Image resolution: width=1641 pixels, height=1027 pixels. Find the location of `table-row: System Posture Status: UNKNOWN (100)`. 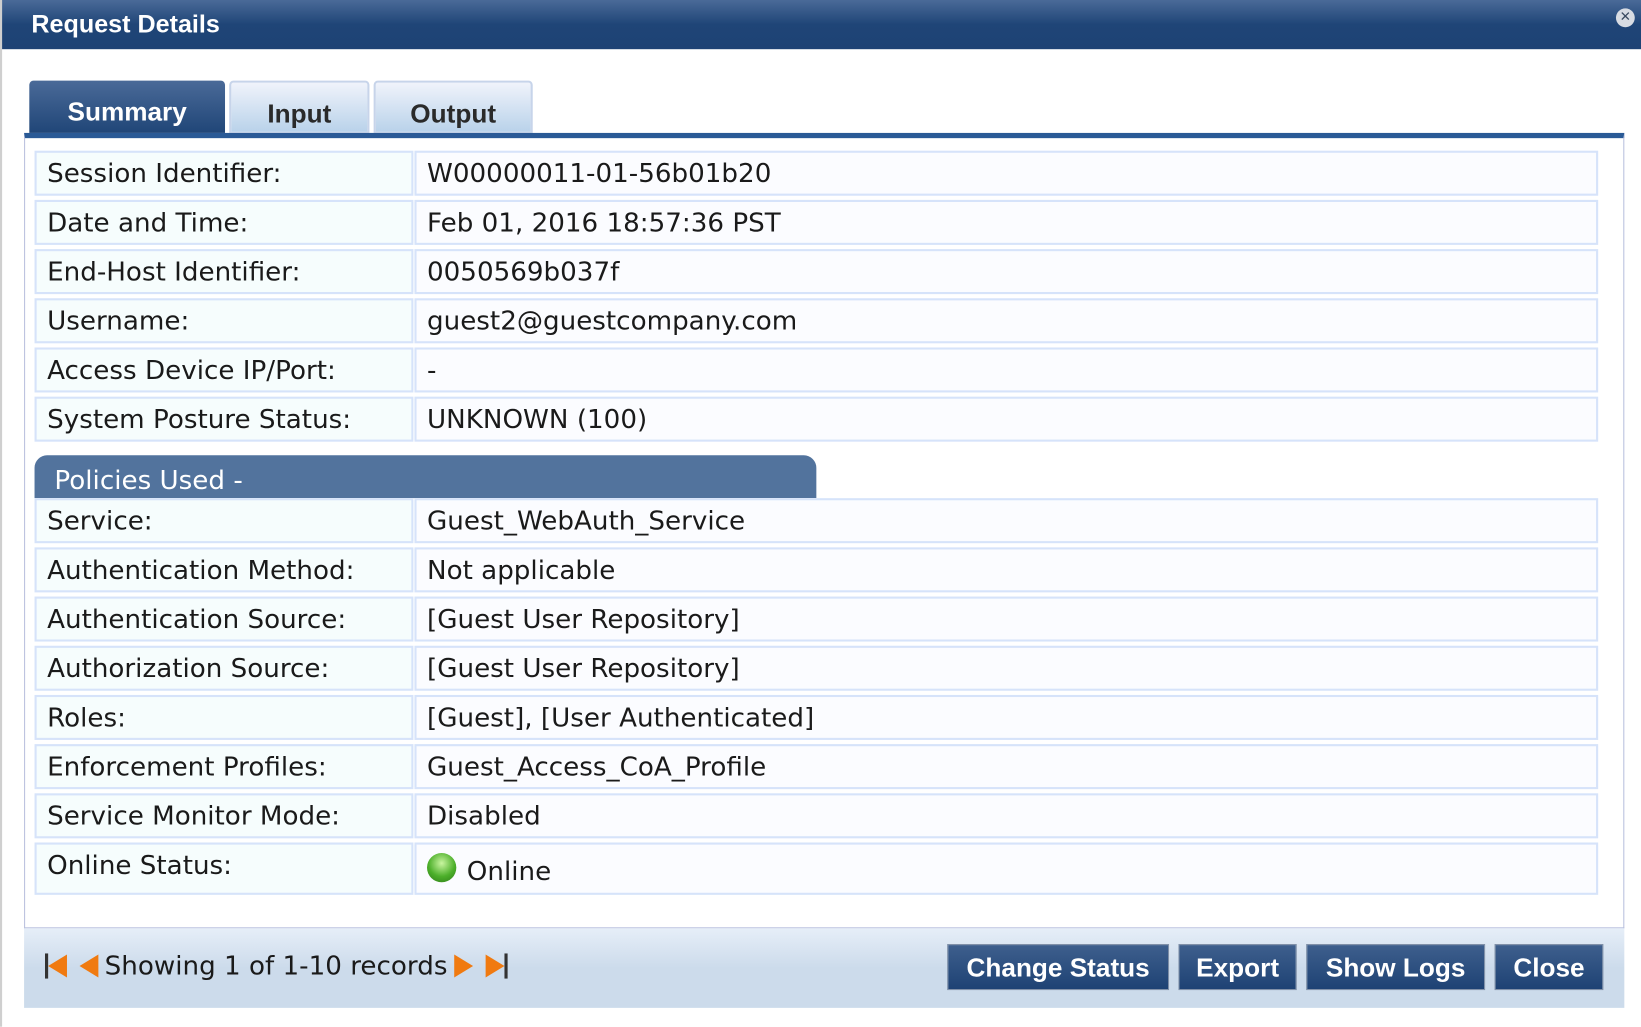

table-row: System Posture Status: UNKNOWN (100) is located at coordinates (816, 419).